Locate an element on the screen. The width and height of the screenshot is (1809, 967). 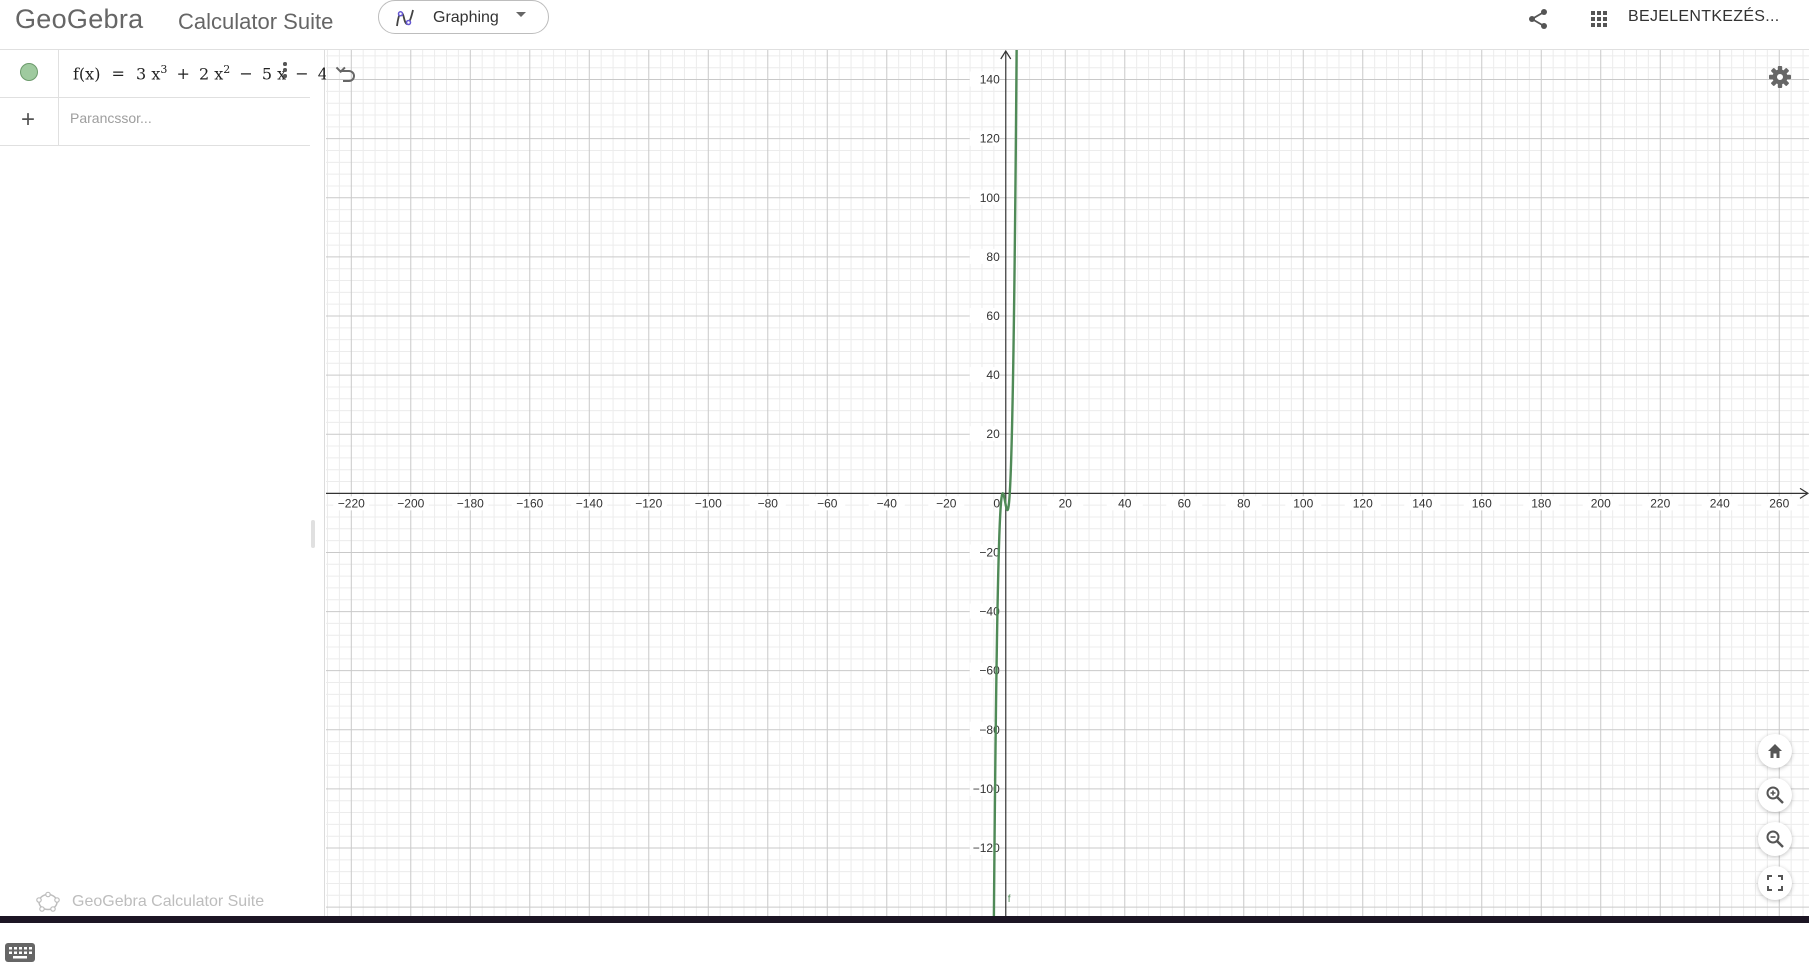
zoom-out-icon is located at coordinates (1775, 839).